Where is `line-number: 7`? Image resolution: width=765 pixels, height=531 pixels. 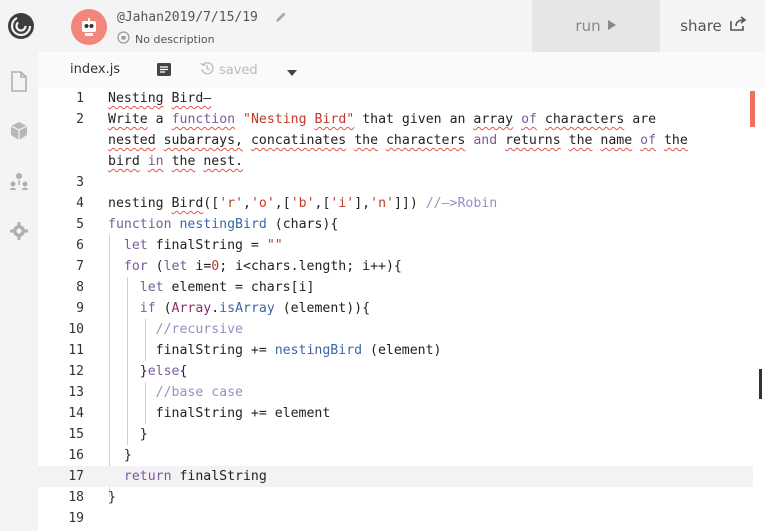
line-number: 7 is located at coordinates (80, 266).